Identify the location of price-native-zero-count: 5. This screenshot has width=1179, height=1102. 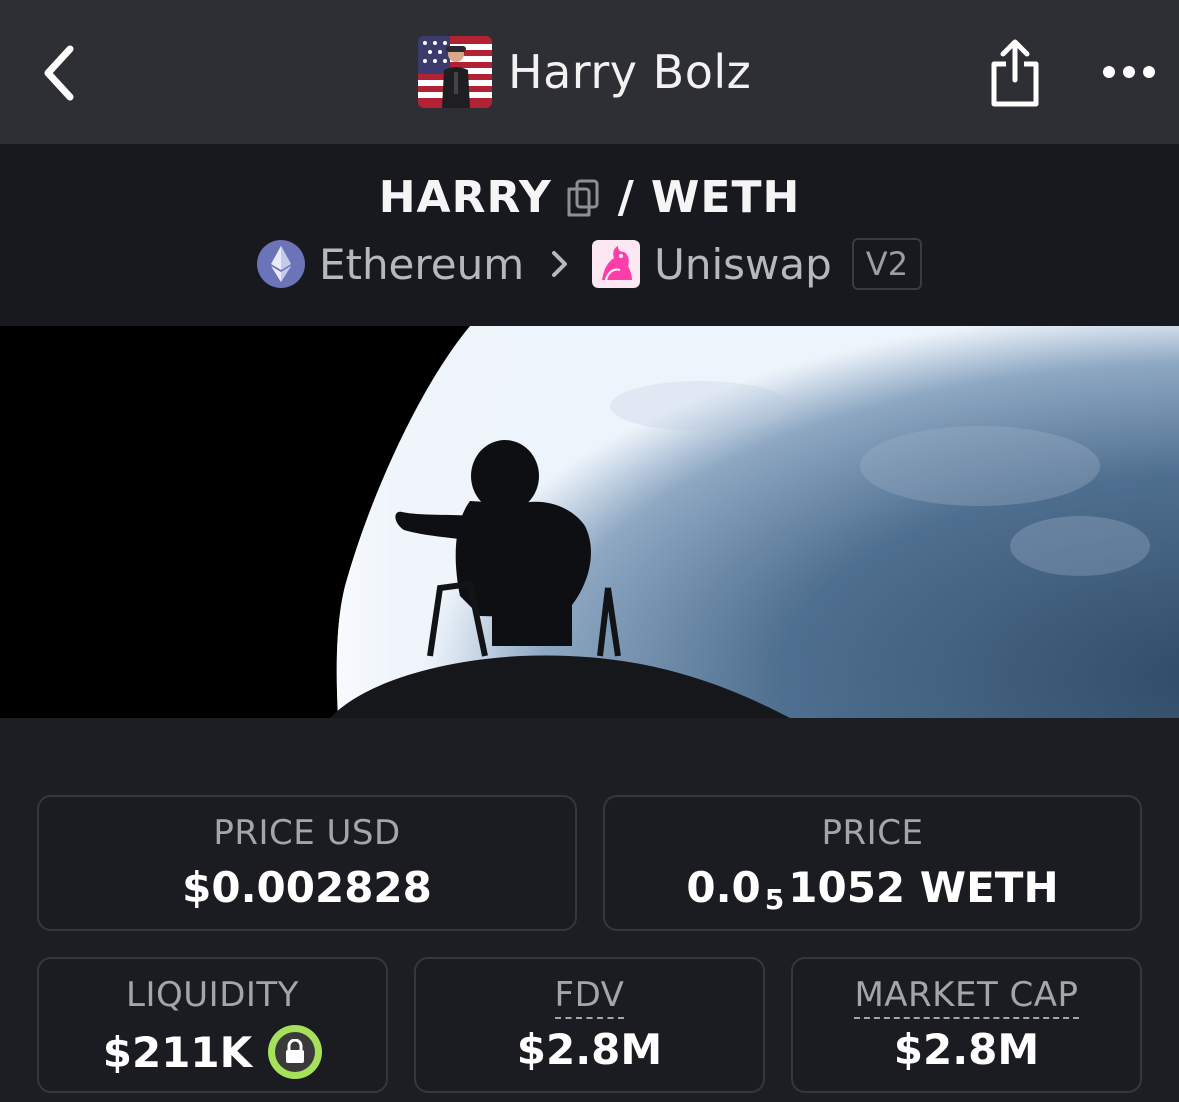
(774, 899).